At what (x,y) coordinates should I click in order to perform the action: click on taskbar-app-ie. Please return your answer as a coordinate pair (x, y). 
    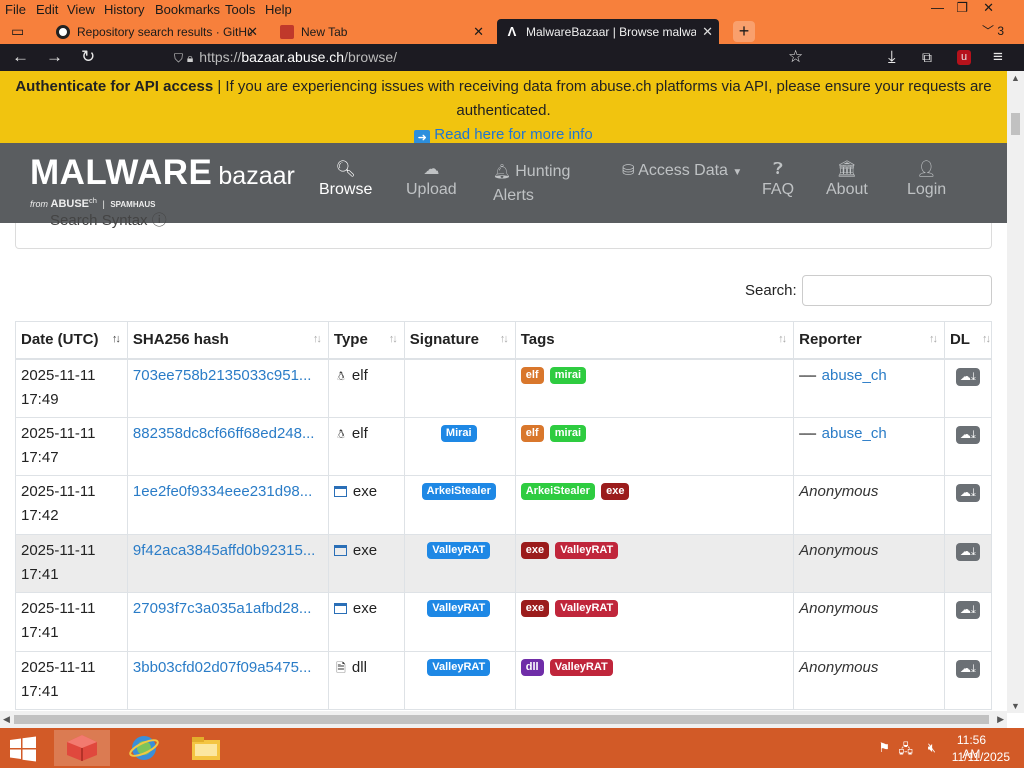
    Looking at the image, I should click on (144, 748).